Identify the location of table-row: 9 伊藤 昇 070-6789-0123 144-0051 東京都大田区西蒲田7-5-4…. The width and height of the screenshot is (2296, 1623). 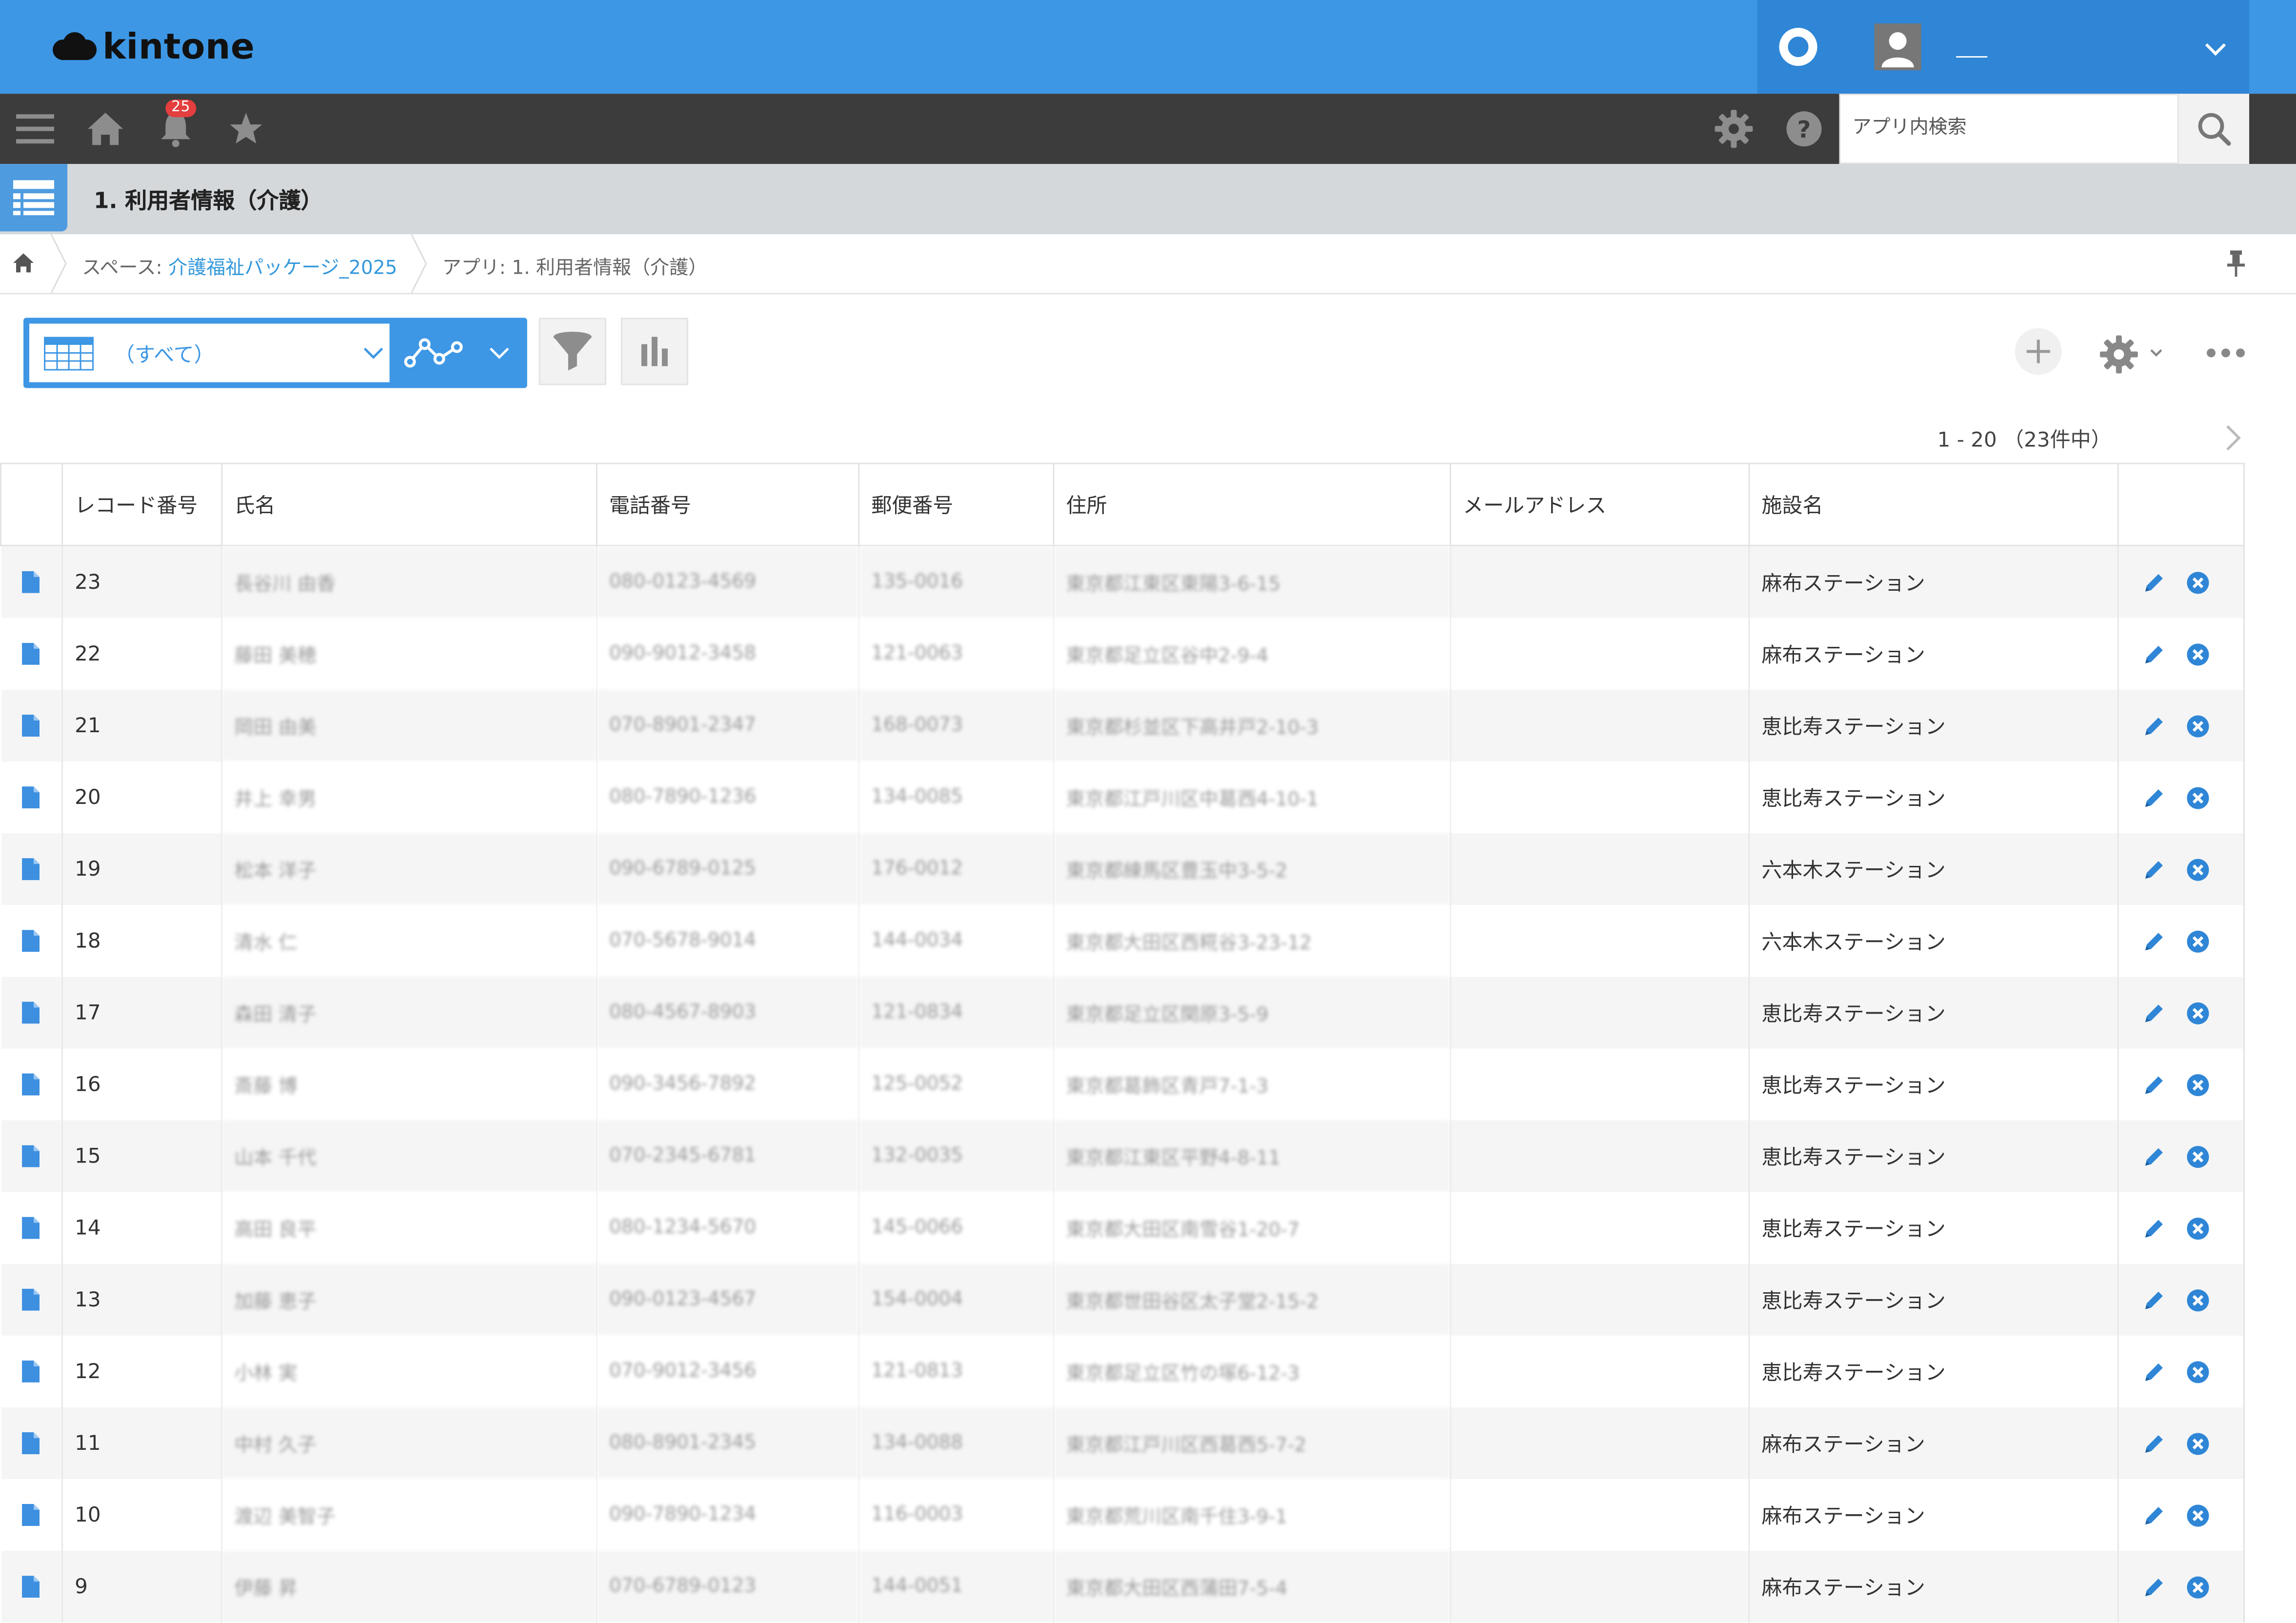
(1122, 1587).